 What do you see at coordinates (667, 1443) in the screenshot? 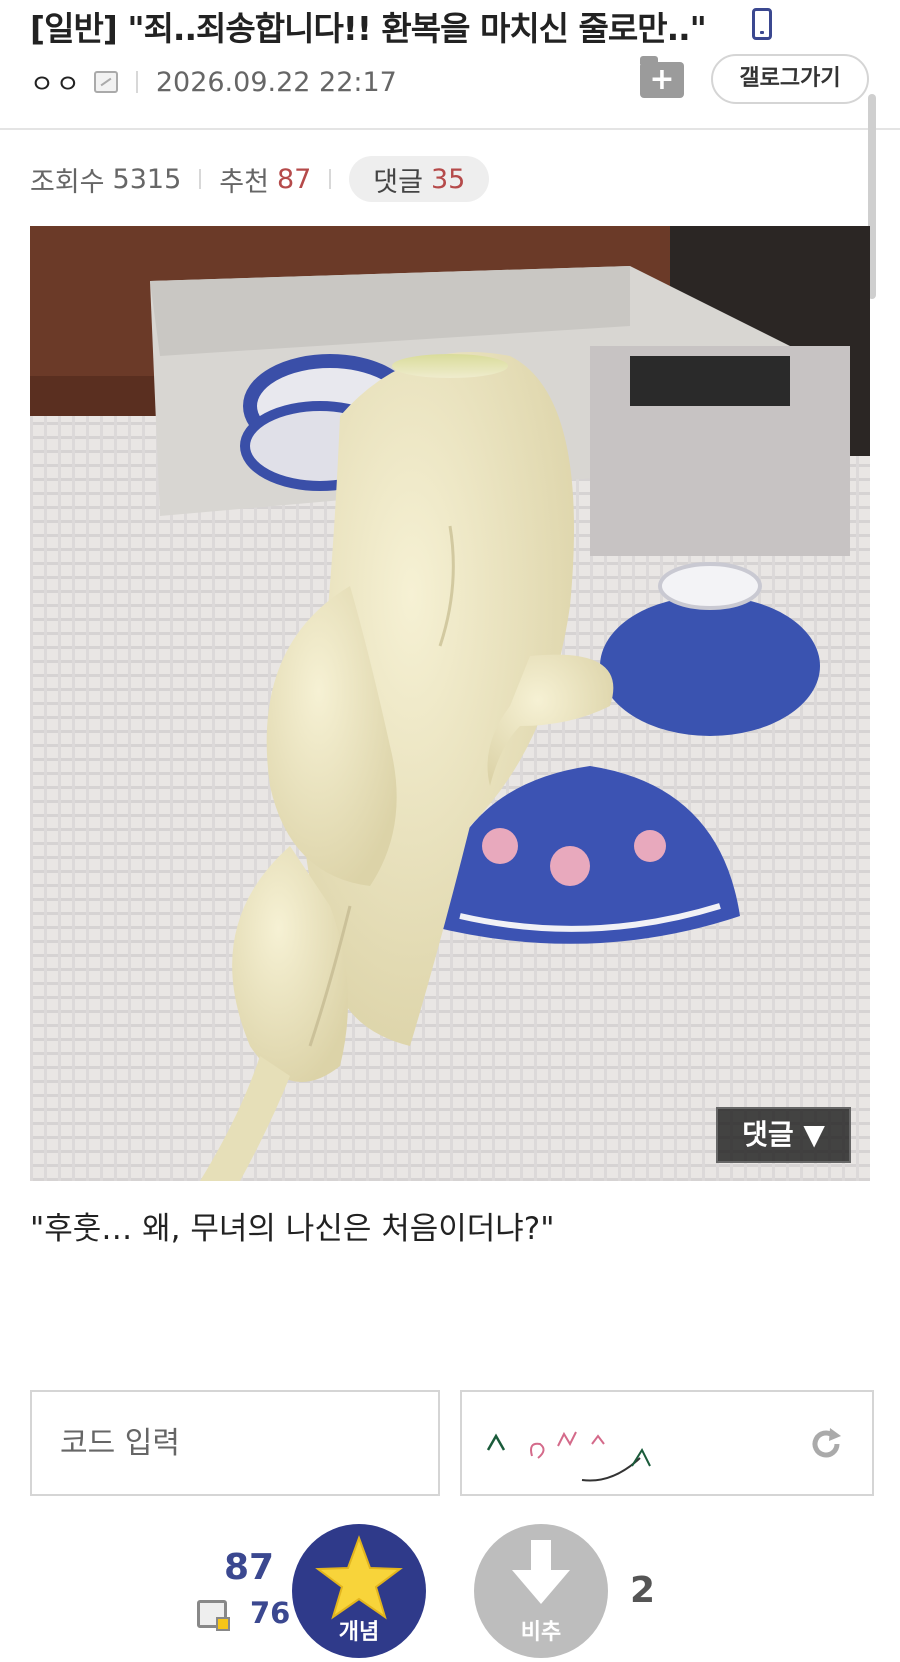
I see `captcha-image` at bounding box center [667, 1443].